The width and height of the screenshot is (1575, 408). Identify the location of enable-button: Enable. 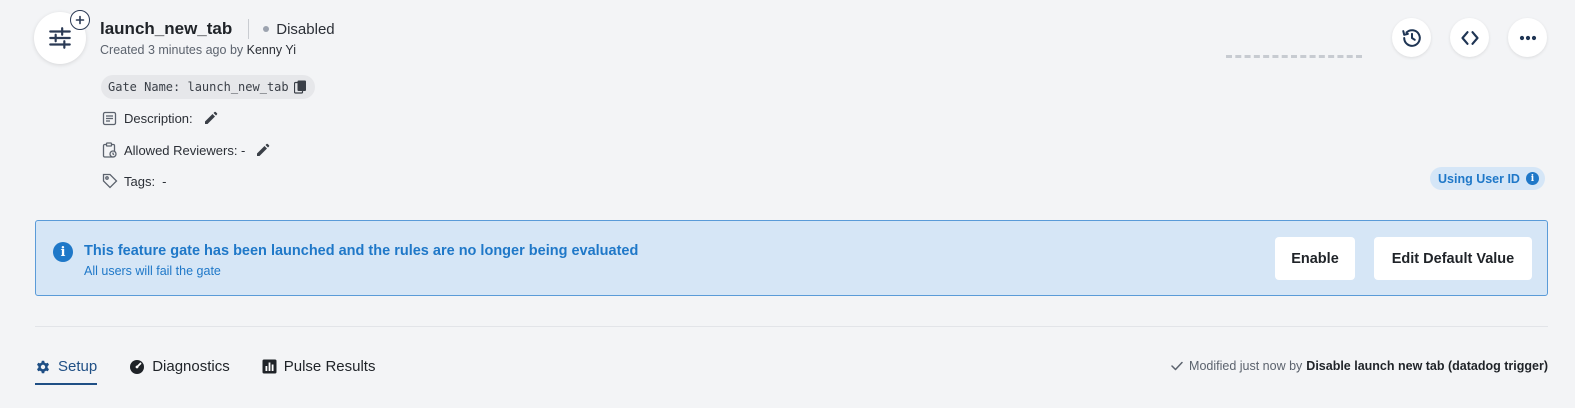
(1315, 258).